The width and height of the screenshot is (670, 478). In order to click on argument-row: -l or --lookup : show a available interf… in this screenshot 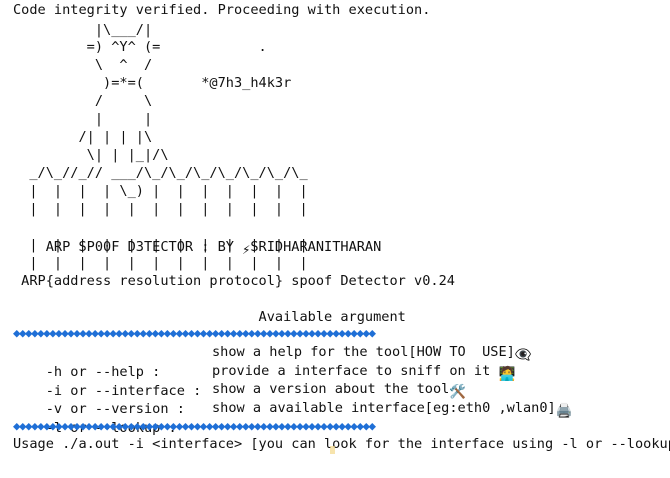, I will do `click(341, 417)`.